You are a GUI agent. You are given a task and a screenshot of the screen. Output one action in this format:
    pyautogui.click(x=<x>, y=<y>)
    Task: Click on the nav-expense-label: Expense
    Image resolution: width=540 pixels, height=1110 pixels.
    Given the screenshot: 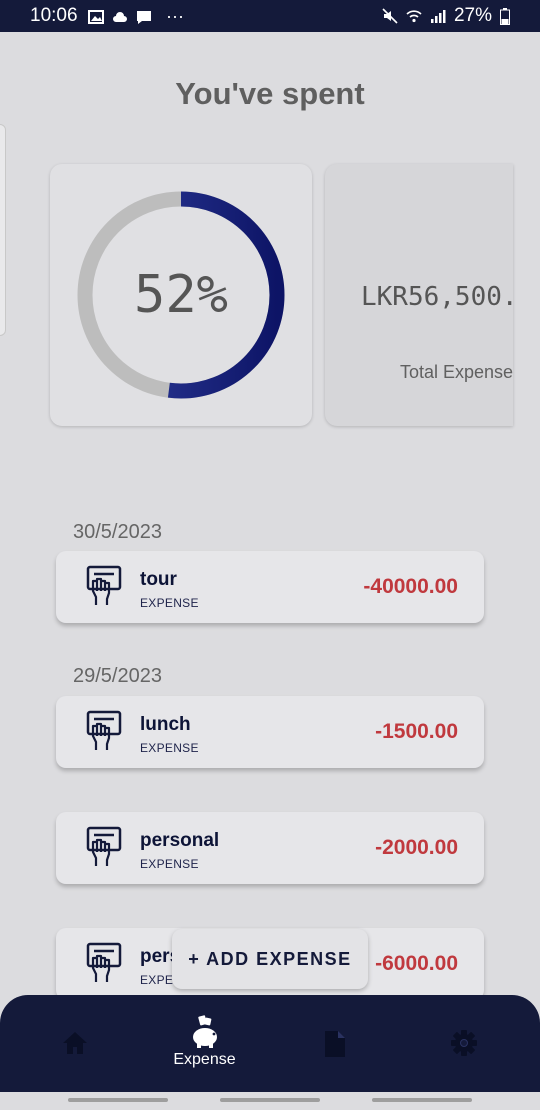 What is the action you would take?
    pyautogui.click(x=204, y=1059)
    